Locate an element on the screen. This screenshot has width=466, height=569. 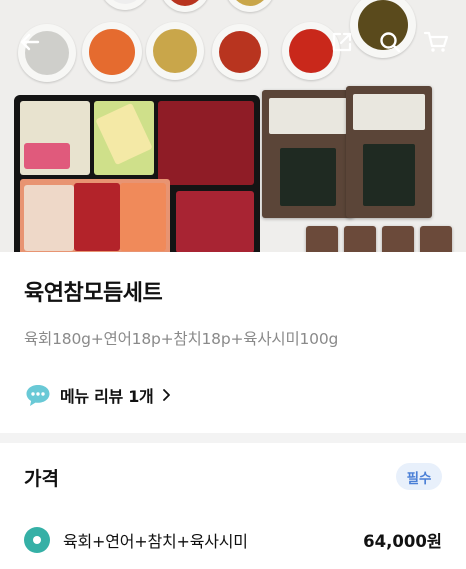
price-section-heading: 가격 is located at coordinates (41, 479).